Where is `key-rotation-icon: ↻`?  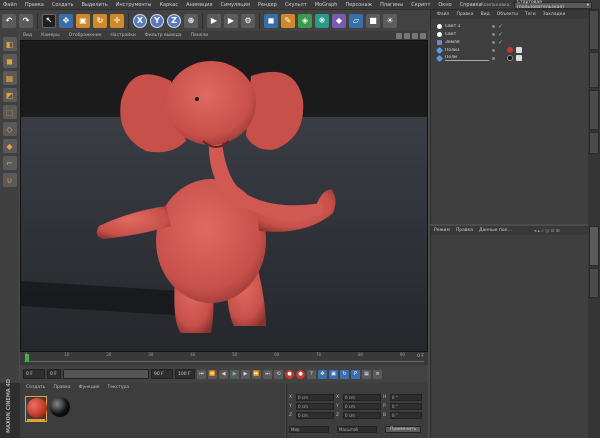
key-rotation-icon: ↻ is located at coordinates (344, 374).